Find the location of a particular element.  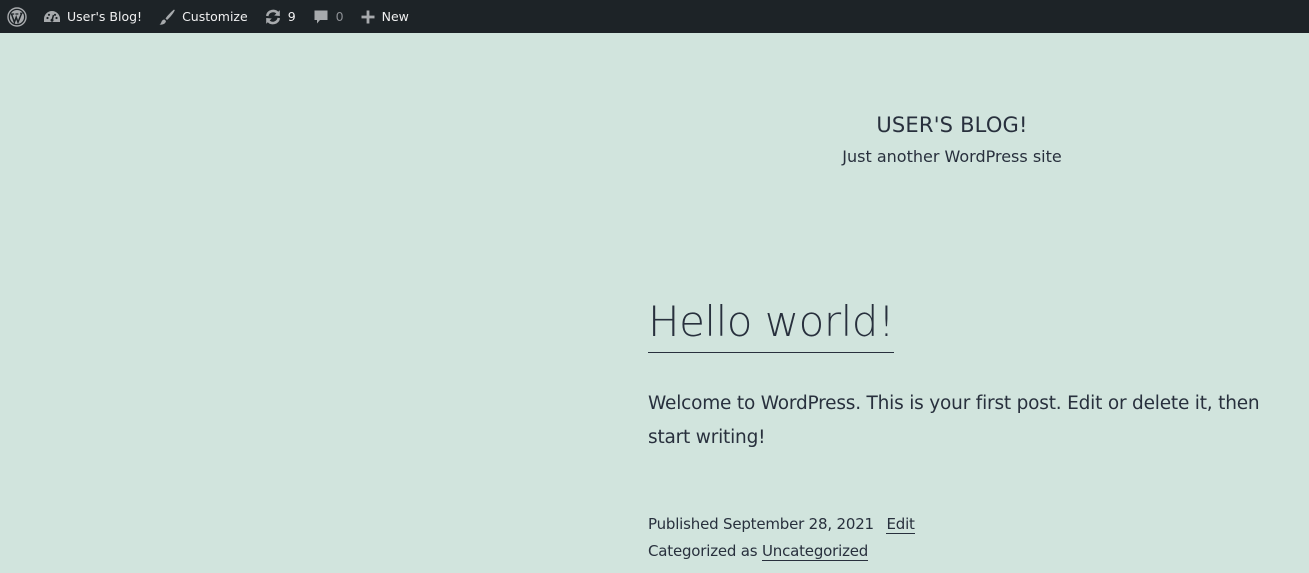

updates-link: 9 is located at coordinates (280, 16).